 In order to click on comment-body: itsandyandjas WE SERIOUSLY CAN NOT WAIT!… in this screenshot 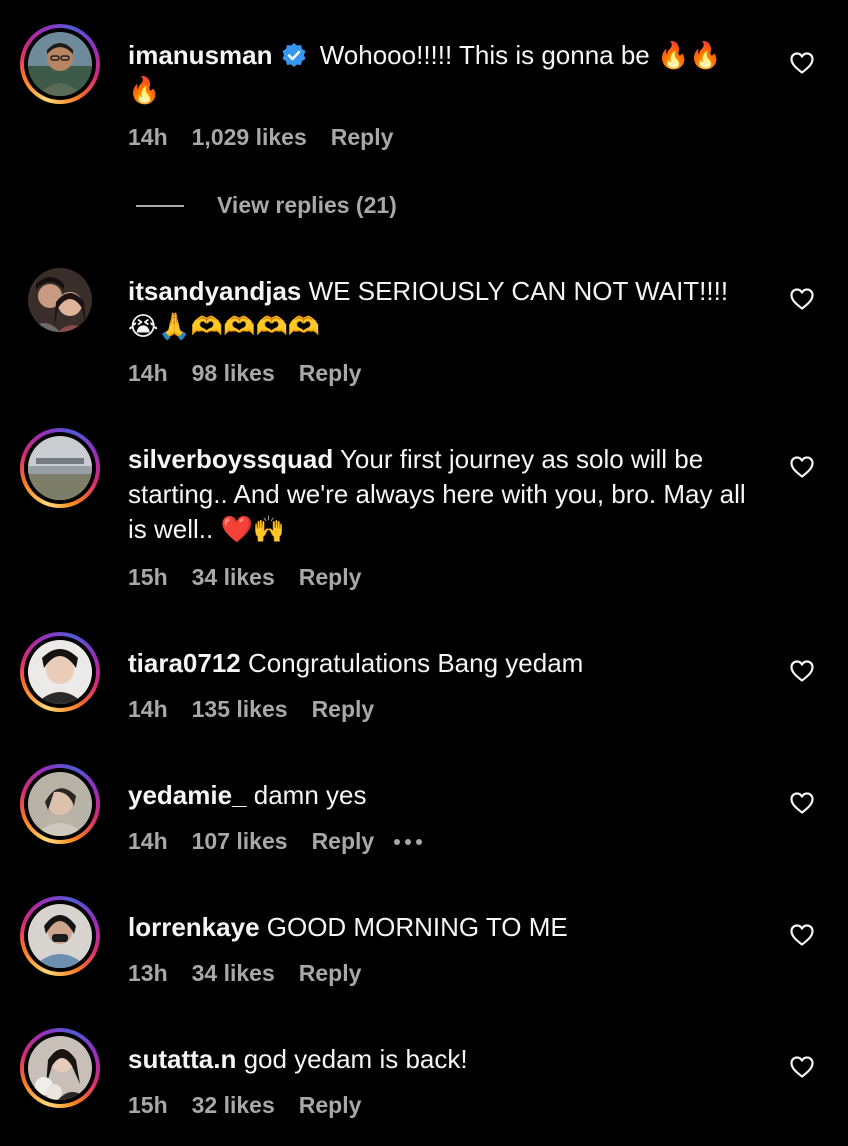, I will do `click(438, 309)`.